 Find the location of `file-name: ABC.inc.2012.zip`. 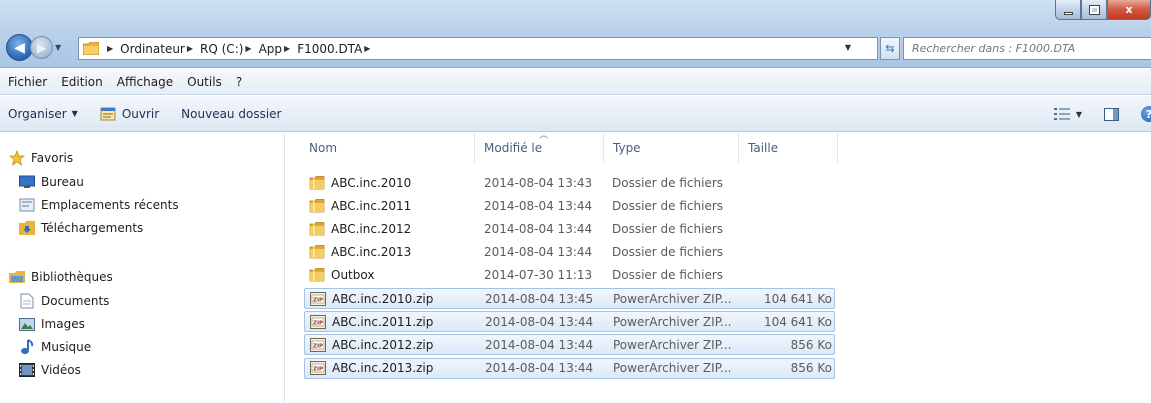

file-name: ABC.inc.2012.zip is located at coordinates (383, 344).